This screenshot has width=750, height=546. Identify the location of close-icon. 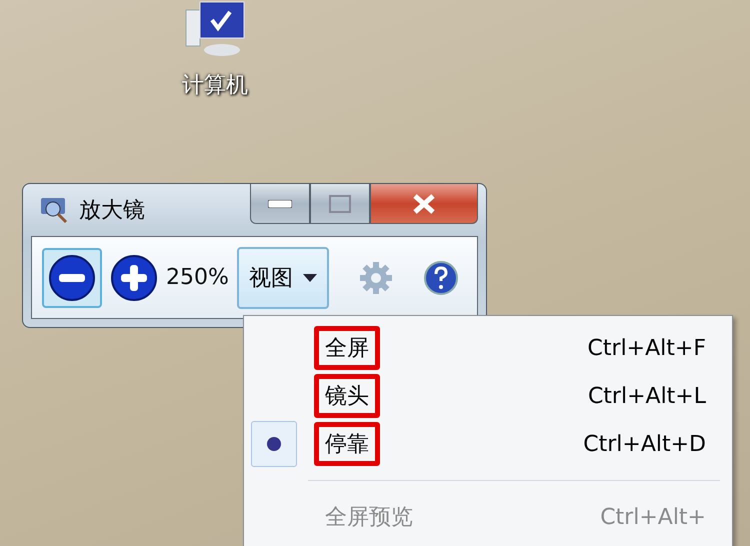
(424, 204).